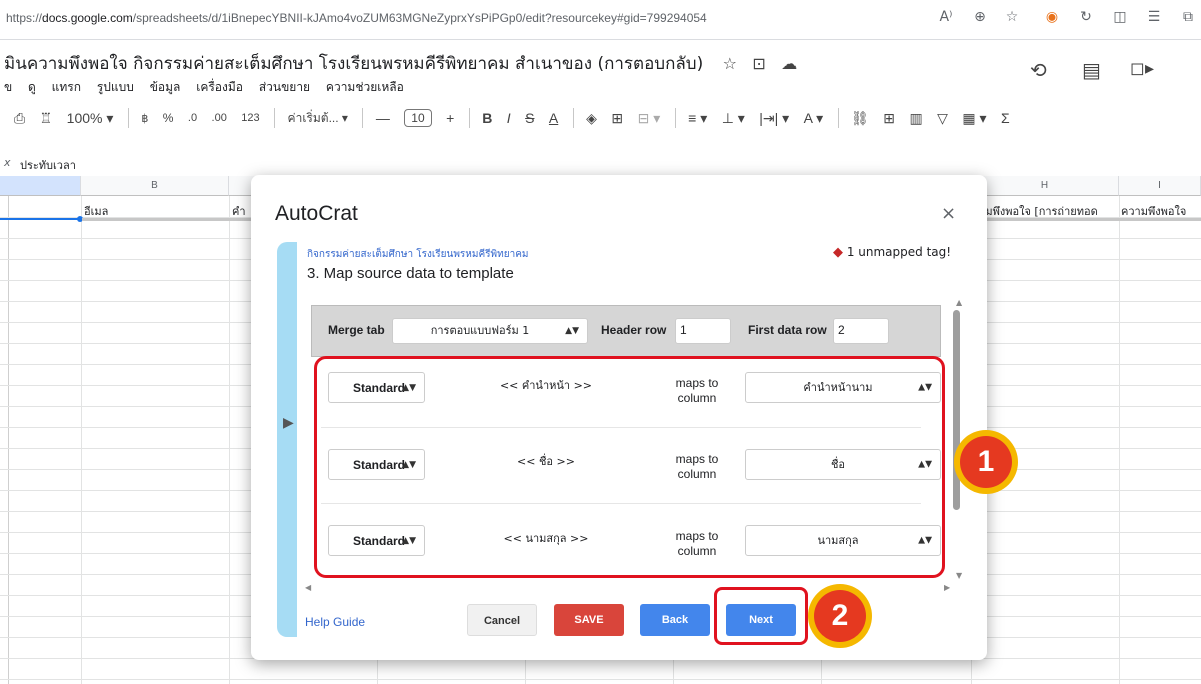  What do you see at coordinates (66, 87) in the screenshot?
I see `menu-item-insert: แทรก` at bounding box center [66, 87].